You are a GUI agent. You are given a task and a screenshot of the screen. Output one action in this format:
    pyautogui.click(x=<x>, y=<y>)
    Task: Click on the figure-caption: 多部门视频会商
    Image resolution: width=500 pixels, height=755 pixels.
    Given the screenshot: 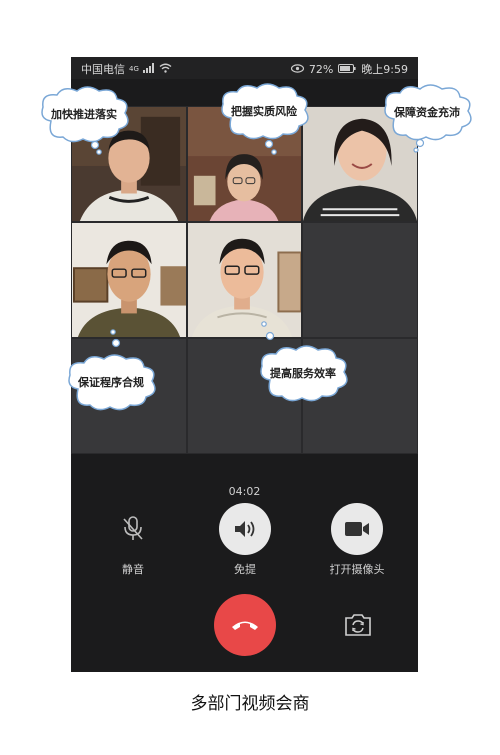 What is the action you would take?
    pyautogui.click(x=250, y=704)
    